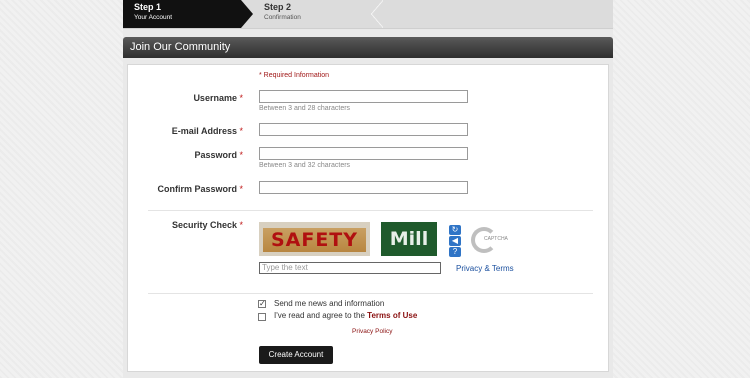 The image size is (750, 378). What do you see at coordinates (392, 315) in the screenshot?
I see `terms-of-use-link: Terms of Use` at bounding box center [392, 315].